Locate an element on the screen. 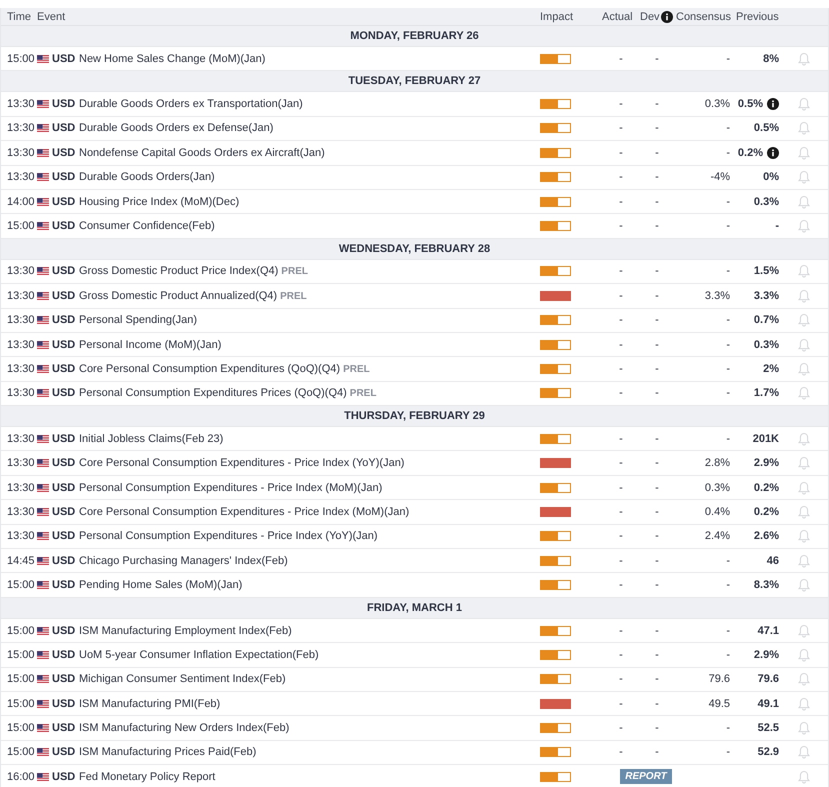  previous-value: 52.9 is located at coordinates (768, 752).